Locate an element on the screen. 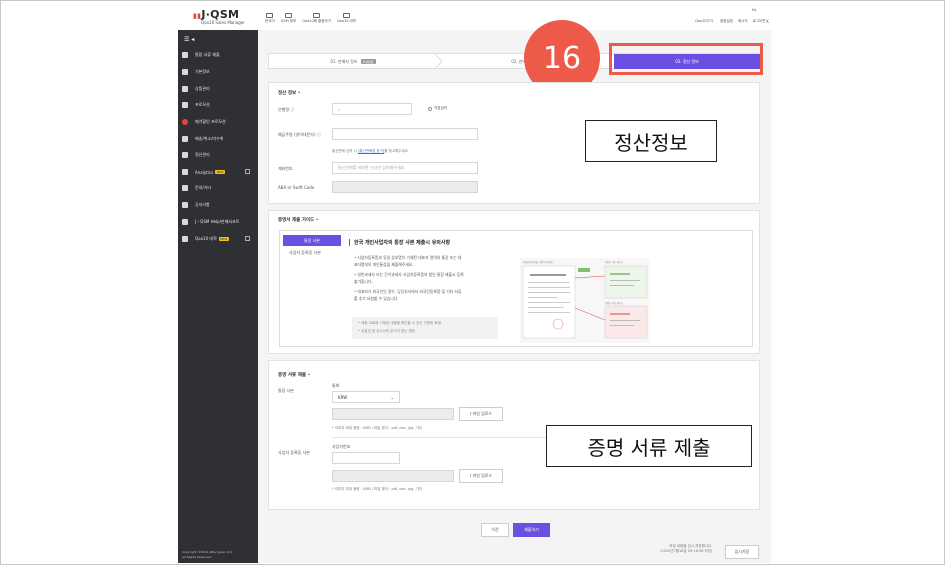  swift-label: ABA or Swift Code is located at coordinates (296, 187).